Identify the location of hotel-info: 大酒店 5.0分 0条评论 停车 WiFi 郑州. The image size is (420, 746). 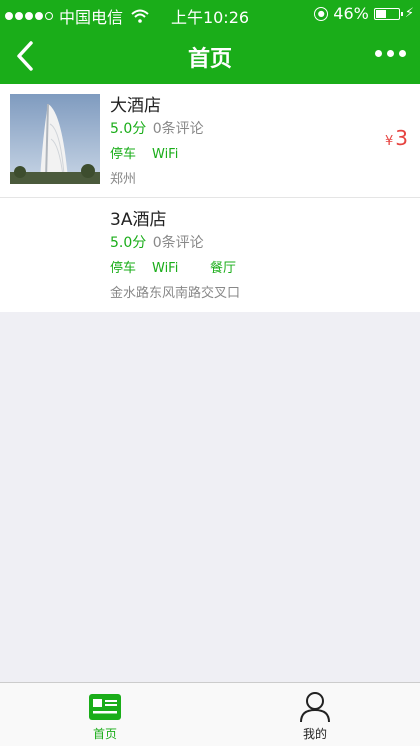
(160, 143).